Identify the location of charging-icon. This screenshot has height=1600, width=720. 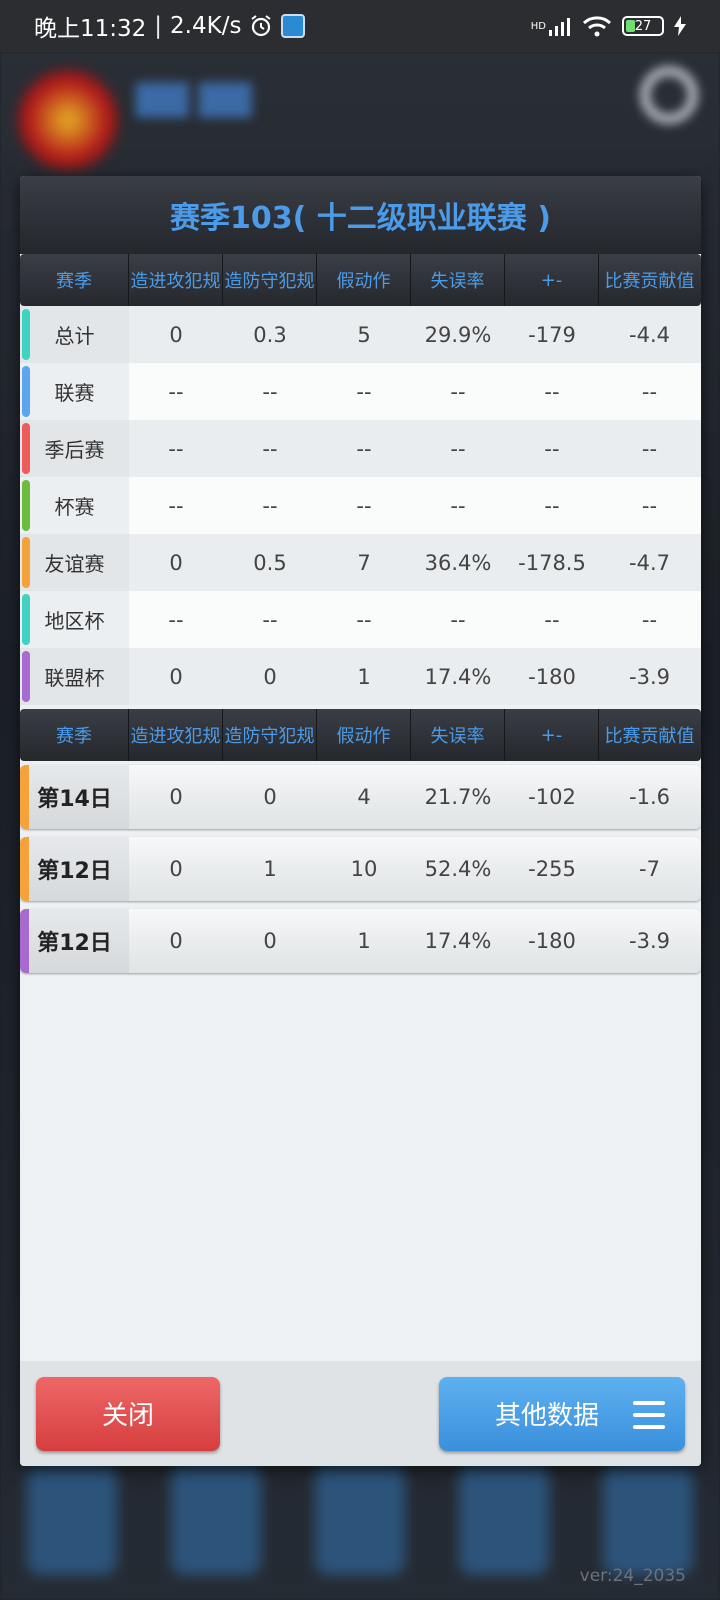
(680, 26).